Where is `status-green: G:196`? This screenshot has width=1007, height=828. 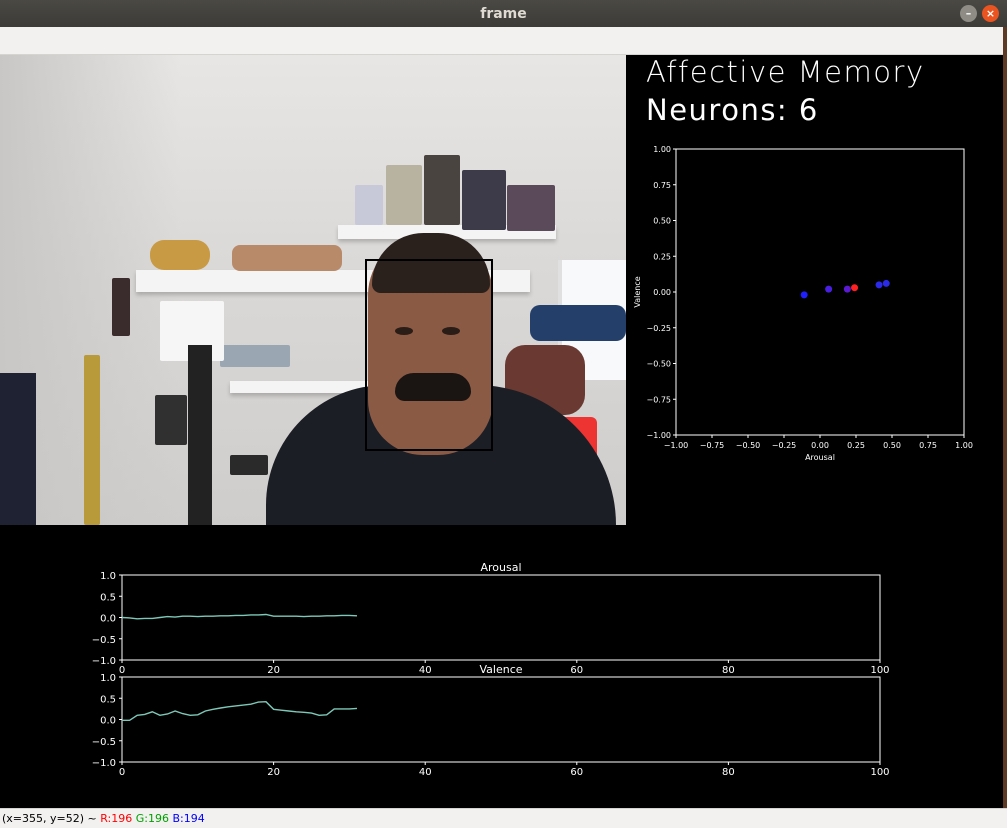 status-green: G:196 is located at coordinates (152, 818).